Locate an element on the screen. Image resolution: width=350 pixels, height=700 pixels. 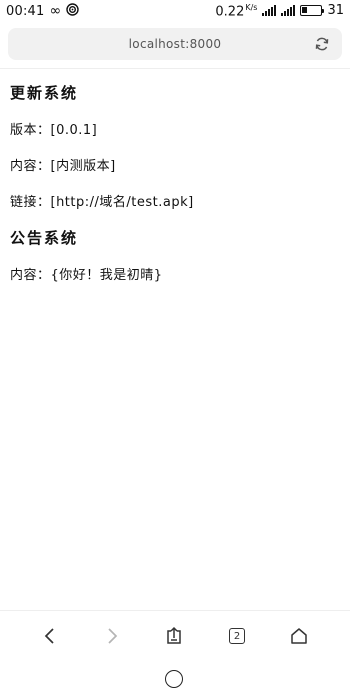
content-line: 内容：[内测版本] is located at coordinates (63, 166).